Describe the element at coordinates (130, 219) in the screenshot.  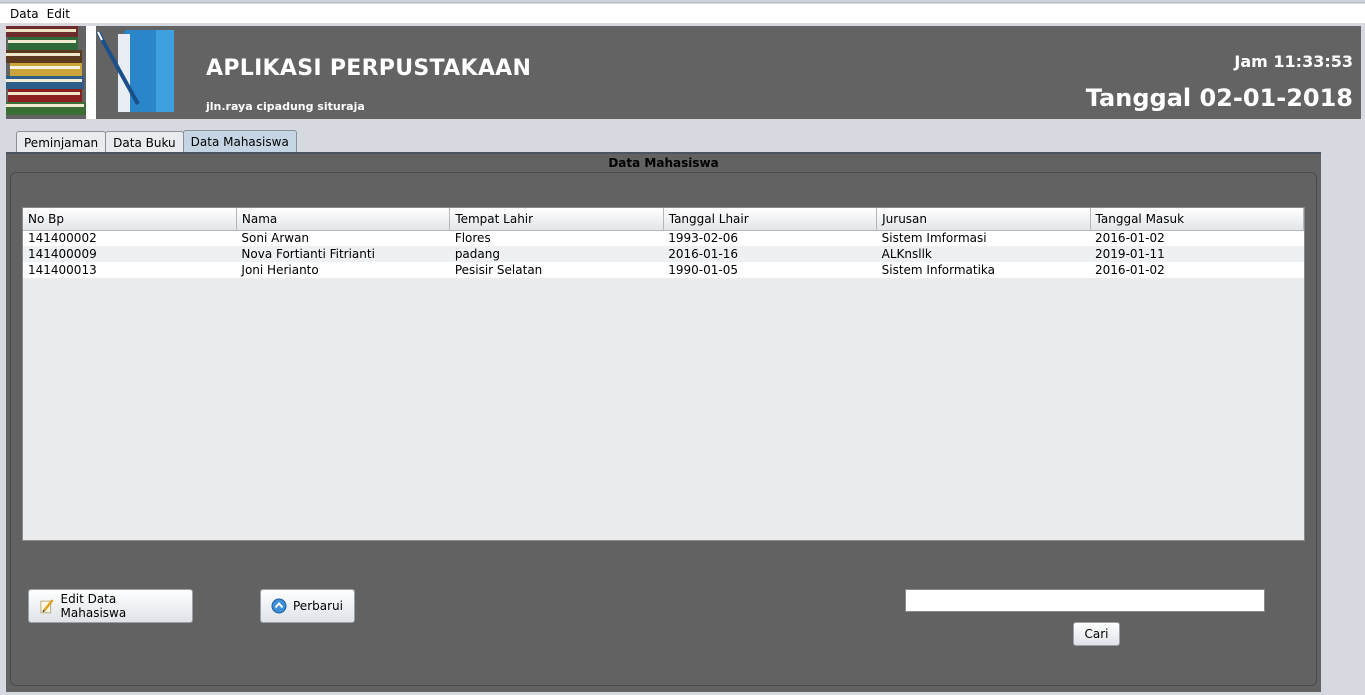
I see `column-header-no-bp: No Bp` at that location.